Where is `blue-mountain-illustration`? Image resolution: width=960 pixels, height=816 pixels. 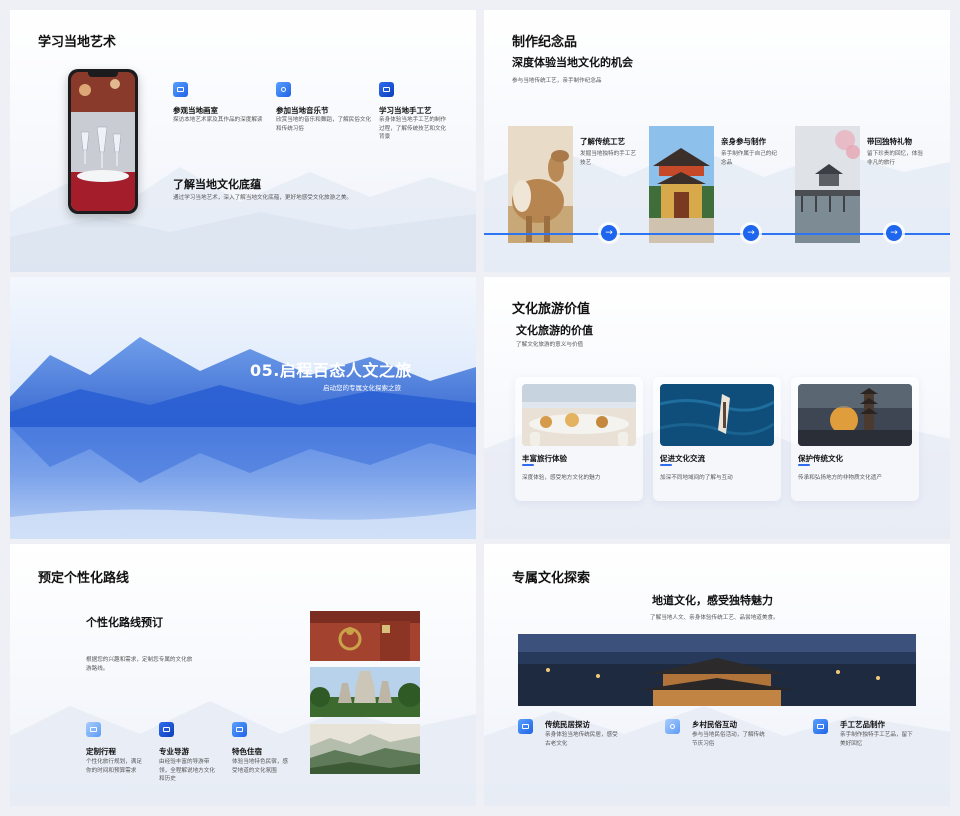 blue-mountain-illustration is located at coordinates (243, 438).